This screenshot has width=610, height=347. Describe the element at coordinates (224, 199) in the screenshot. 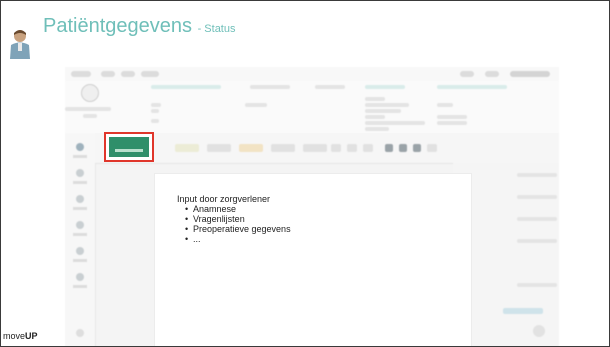

I see `card-heading: Input door zorgverlener` at that location.